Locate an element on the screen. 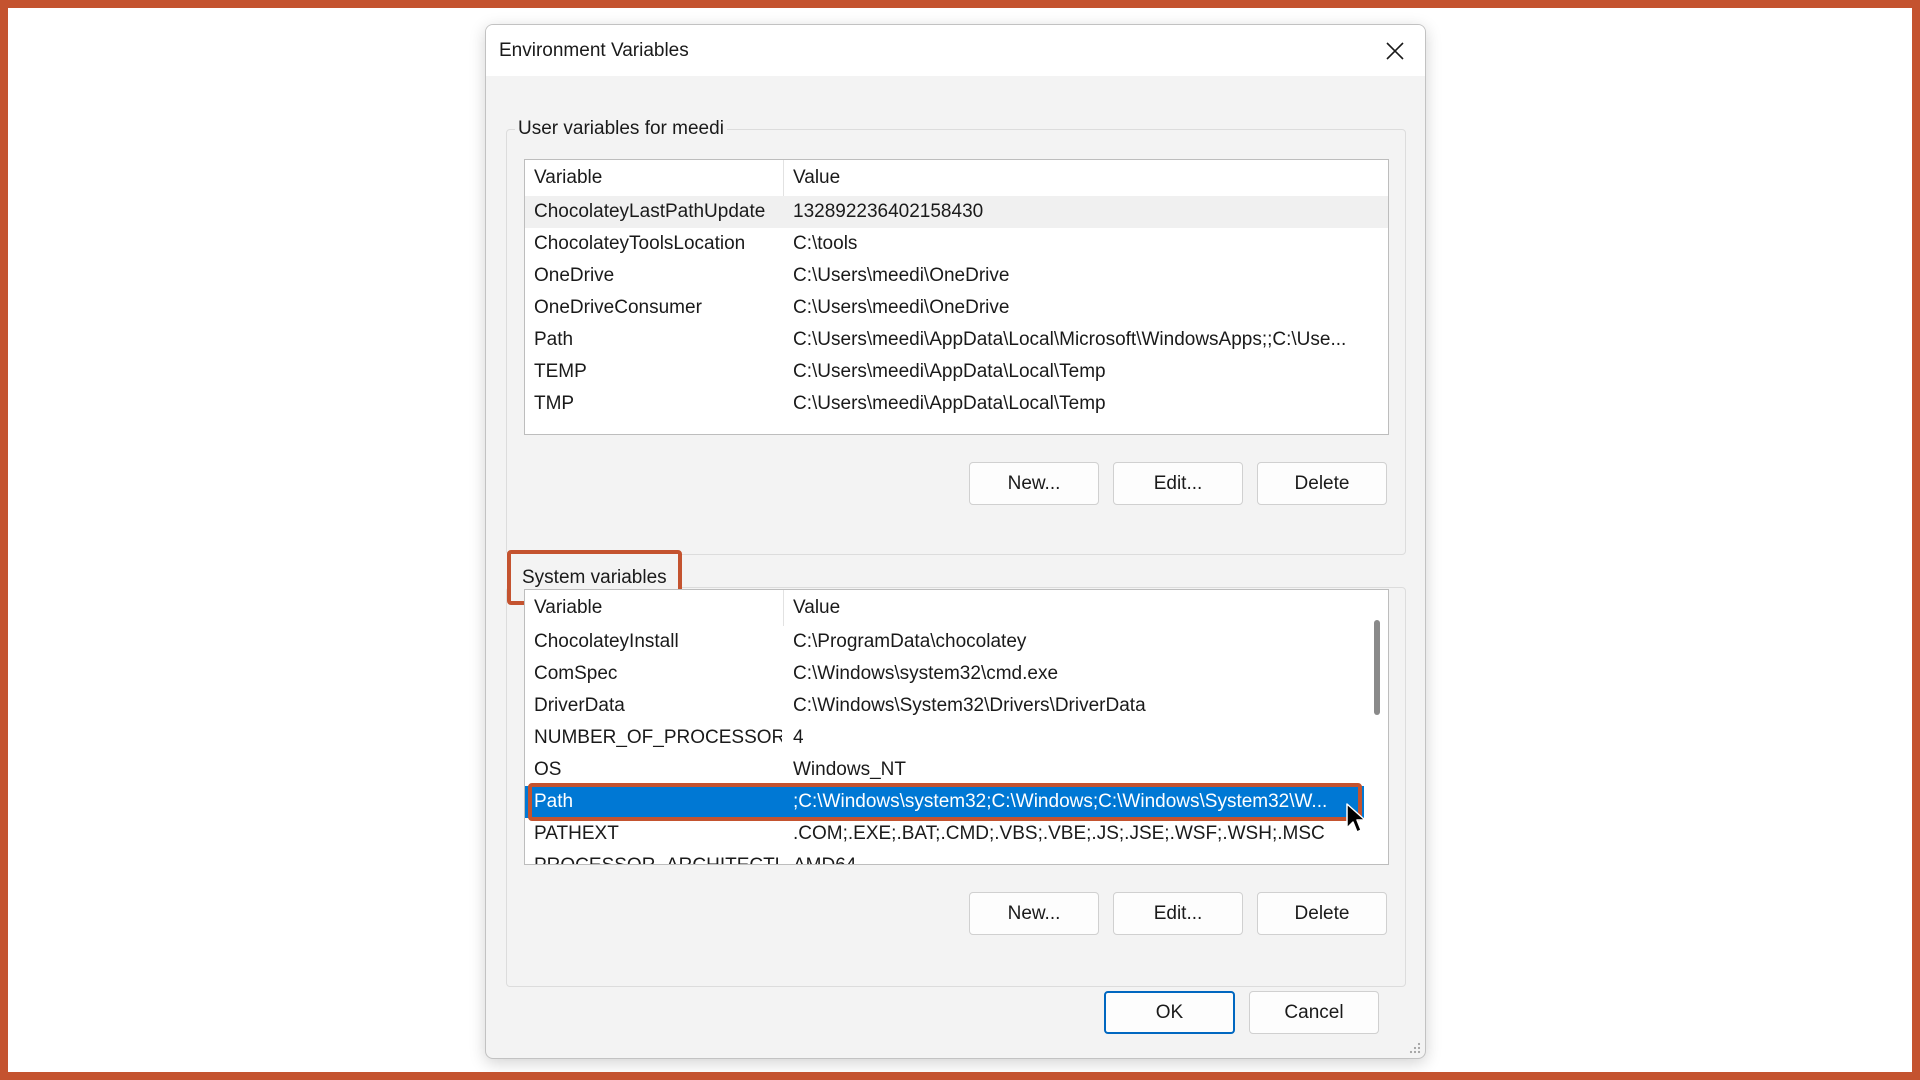 Image resolution: width=1920 pixels, height=1080 pixels. table-row: NUMBER_OF_PROCESSORS 4 is located at coordinates (944, 738).